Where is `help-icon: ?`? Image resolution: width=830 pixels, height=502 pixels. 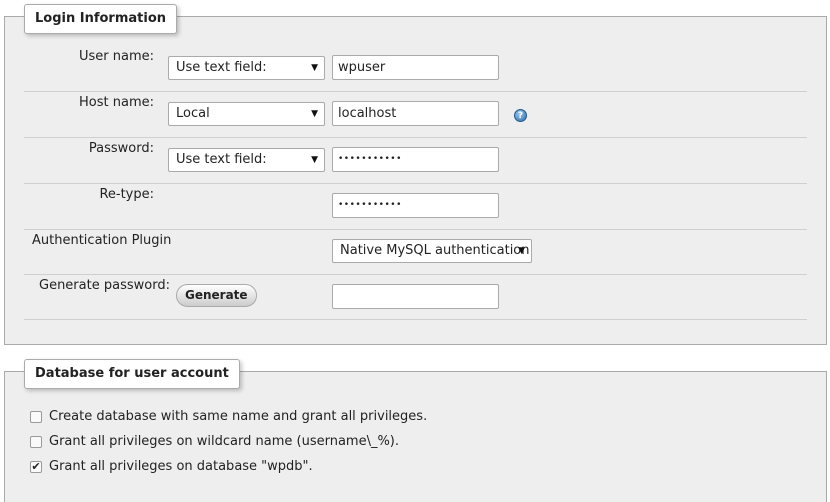 help-icon: ? is located at coordinates (520, 115).